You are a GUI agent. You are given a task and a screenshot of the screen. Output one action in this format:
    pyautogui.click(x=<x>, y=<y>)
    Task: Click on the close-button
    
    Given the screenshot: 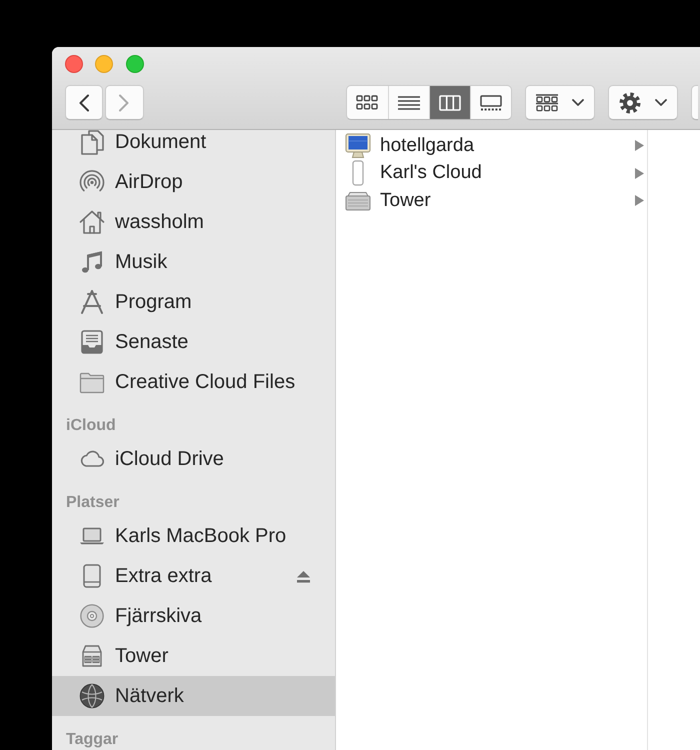 What is the action you would take?
    pyautogui.click(x=73, y=64)
    